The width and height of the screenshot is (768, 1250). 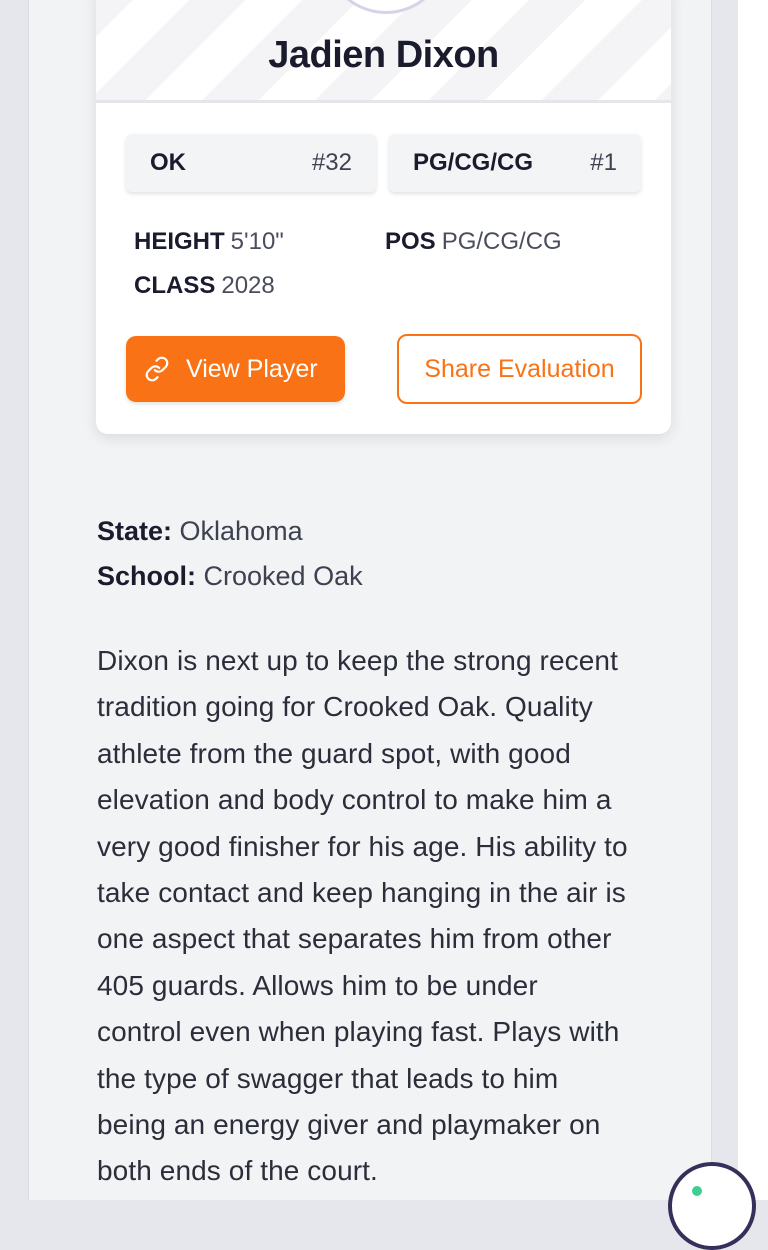 What do you see at coordinates (345, 707) in the screenshot?
I see `bio-line: tradition going for Crooked Oak. Quality` at bounding box center [345, 707].